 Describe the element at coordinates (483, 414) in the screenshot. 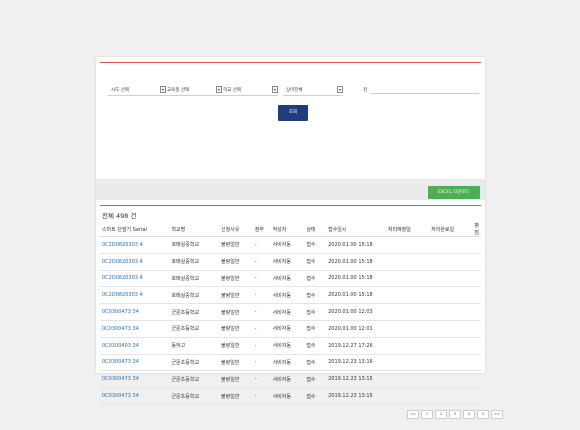

I see `page-link: 5` at that location.